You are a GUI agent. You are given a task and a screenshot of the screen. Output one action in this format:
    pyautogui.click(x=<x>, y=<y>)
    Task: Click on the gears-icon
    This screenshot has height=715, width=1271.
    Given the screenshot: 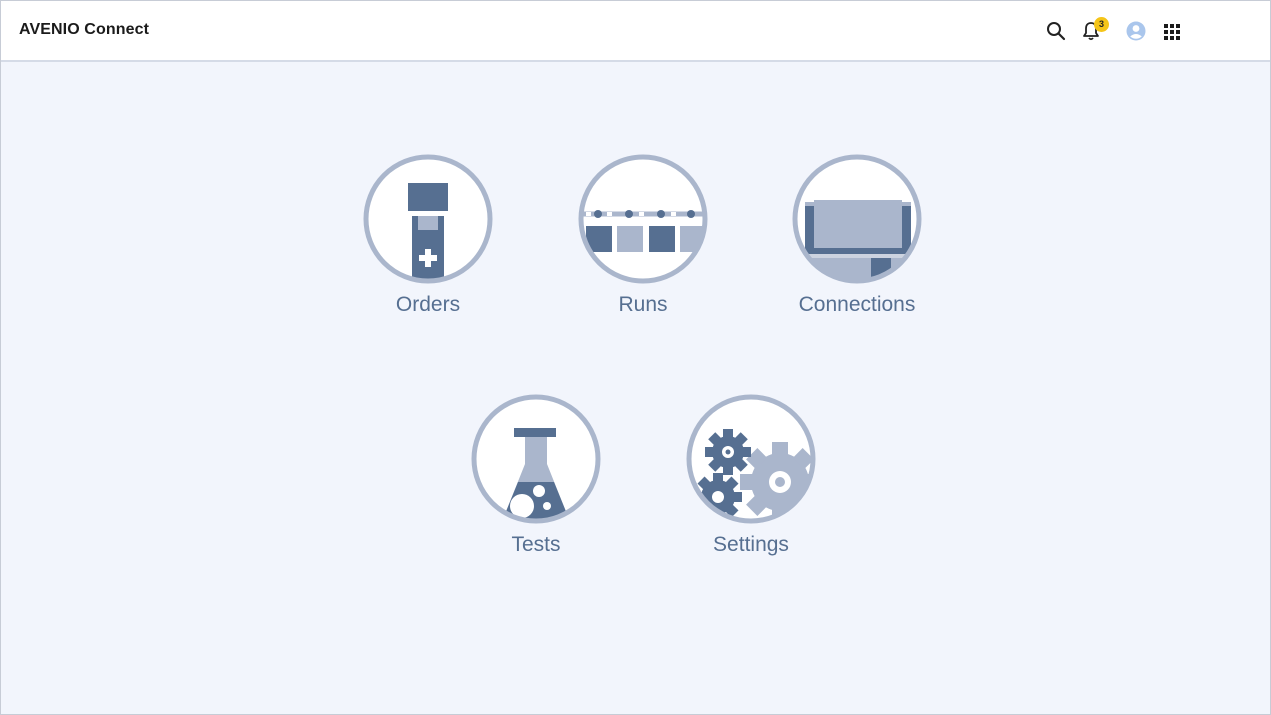 What is the action you would take?
    pyautogui.click(x=751, y=459)
    